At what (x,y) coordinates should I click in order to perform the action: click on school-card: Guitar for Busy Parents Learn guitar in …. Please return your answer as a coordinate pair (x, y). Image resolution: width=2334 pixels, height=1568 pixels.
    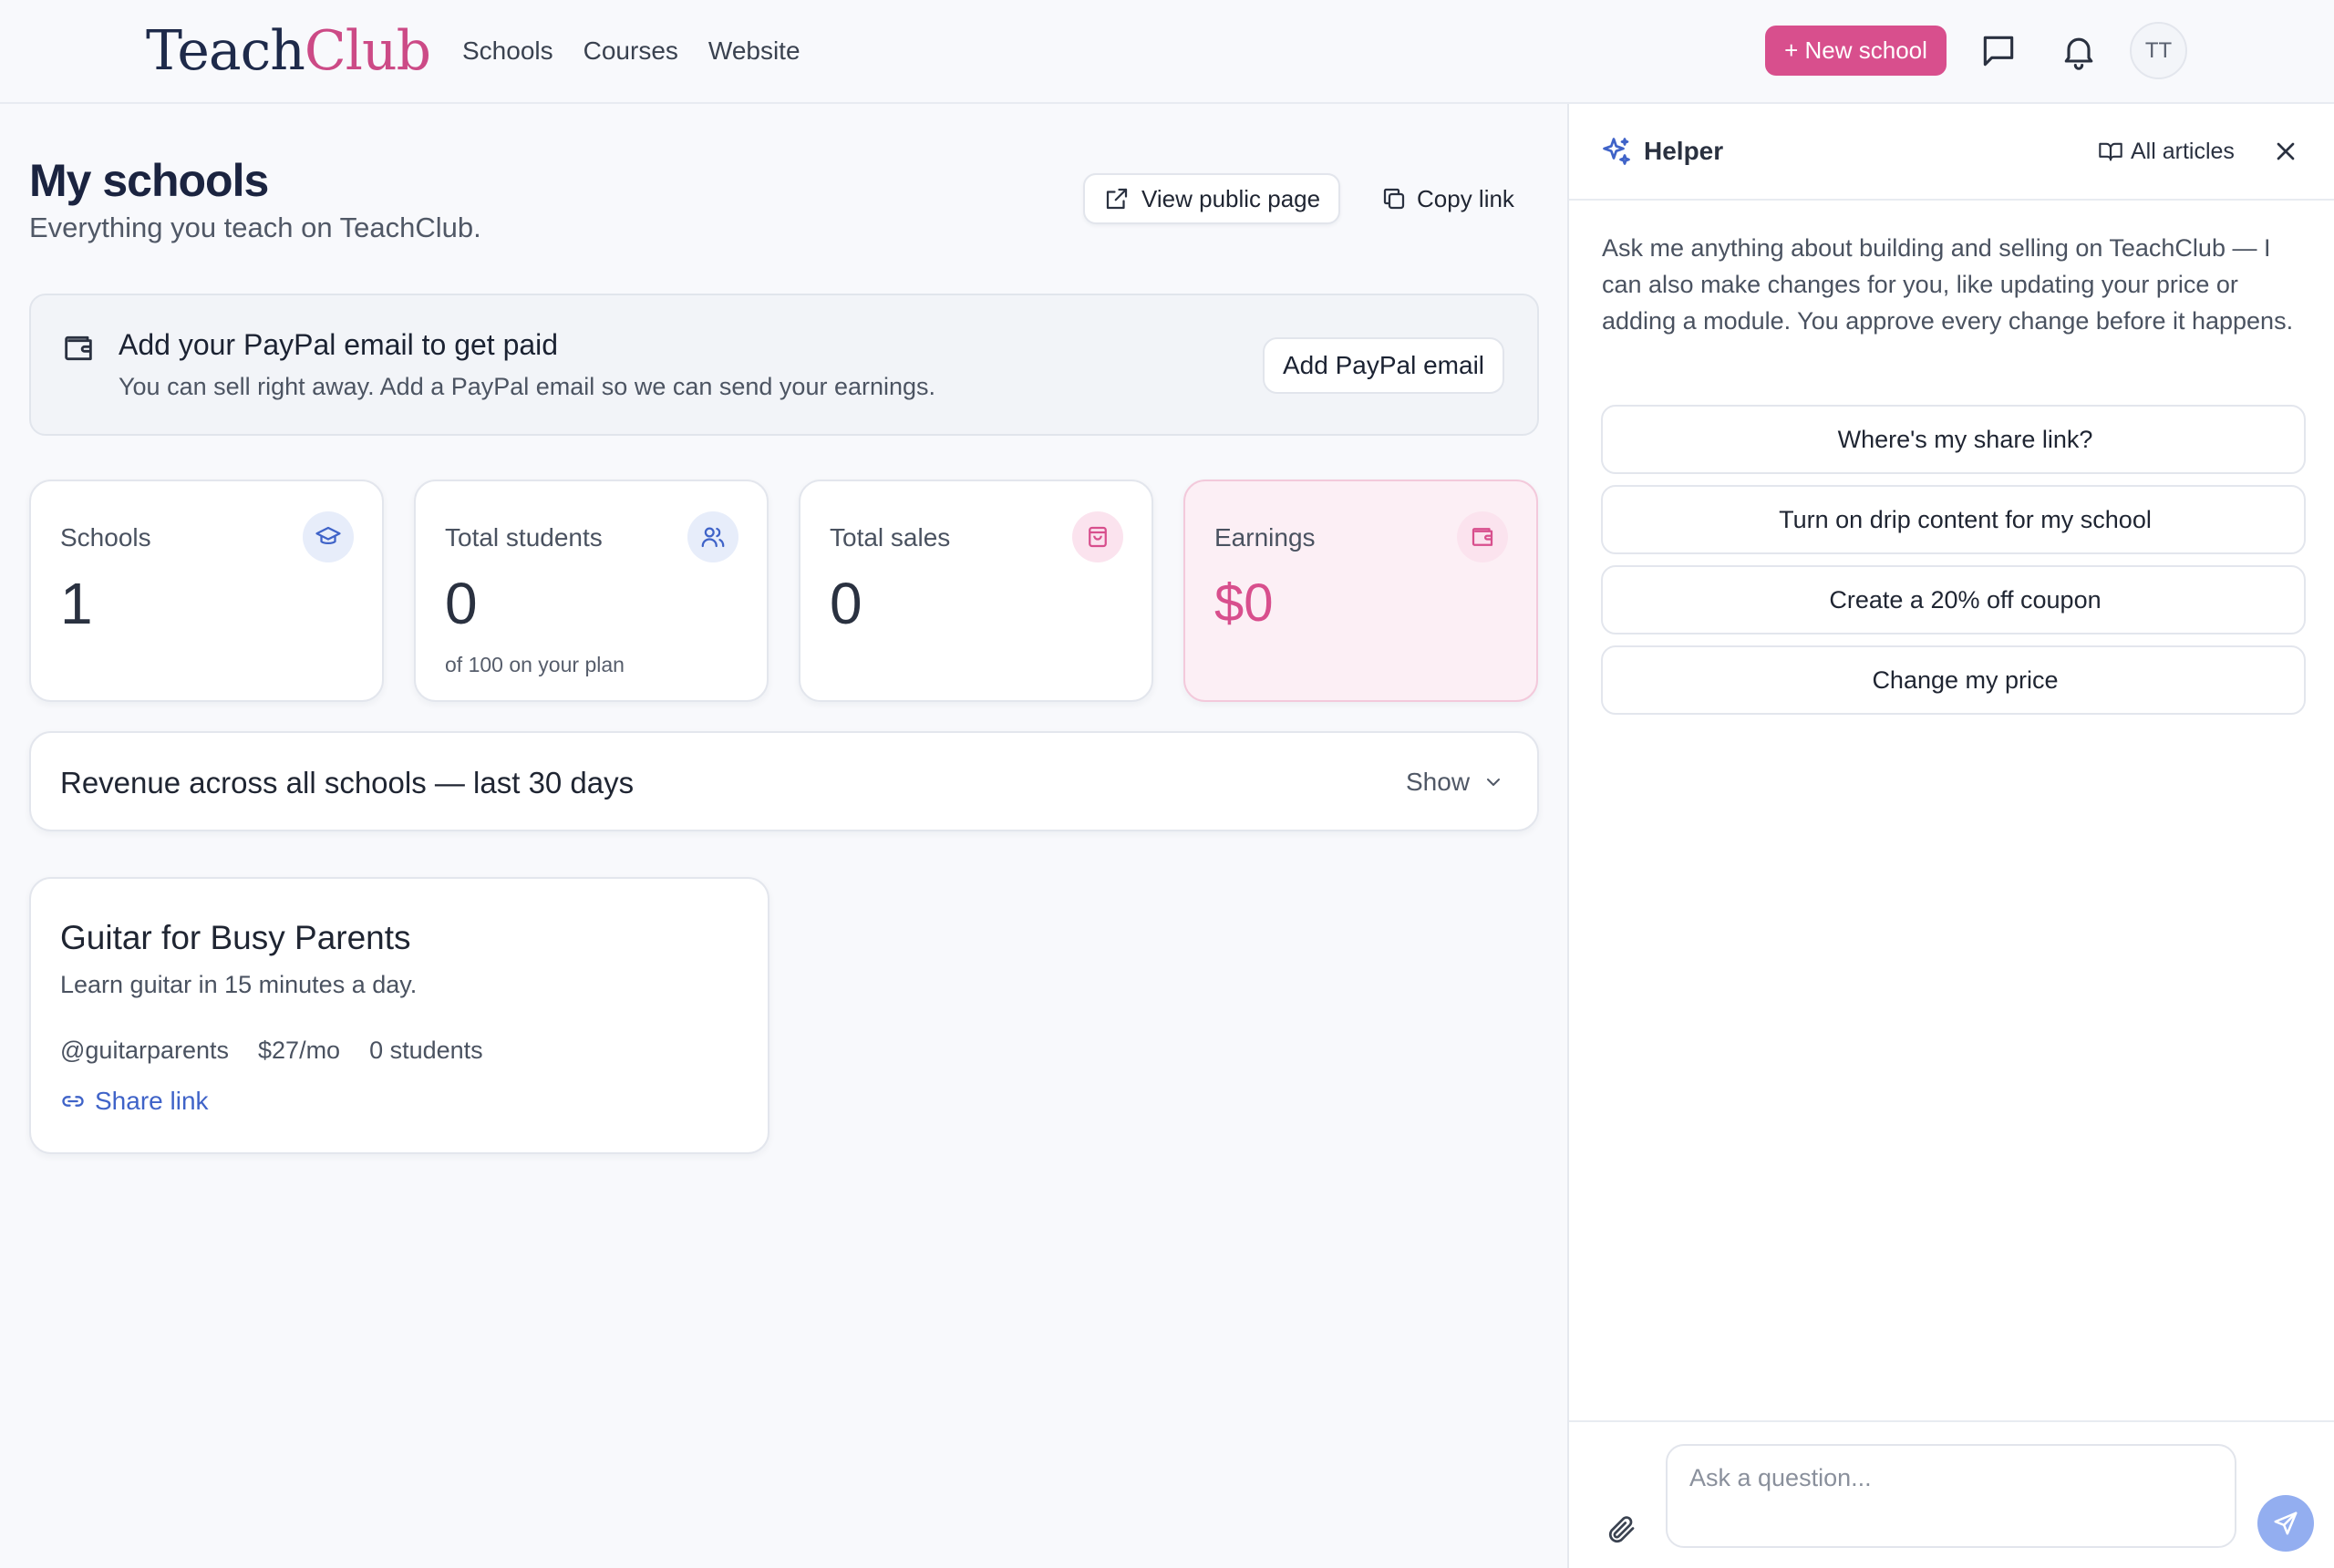
    Looking at the image, I should click on (399, 1016).